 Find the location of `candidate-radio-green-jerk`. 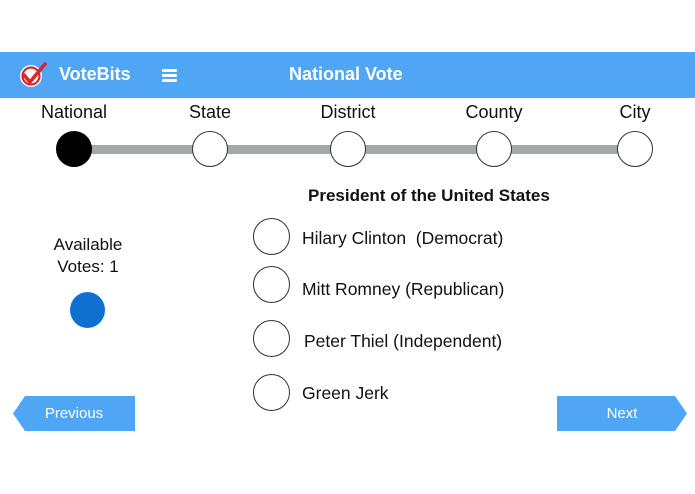

candidate-radio-green-jerk is located at coordinates (271, 392).